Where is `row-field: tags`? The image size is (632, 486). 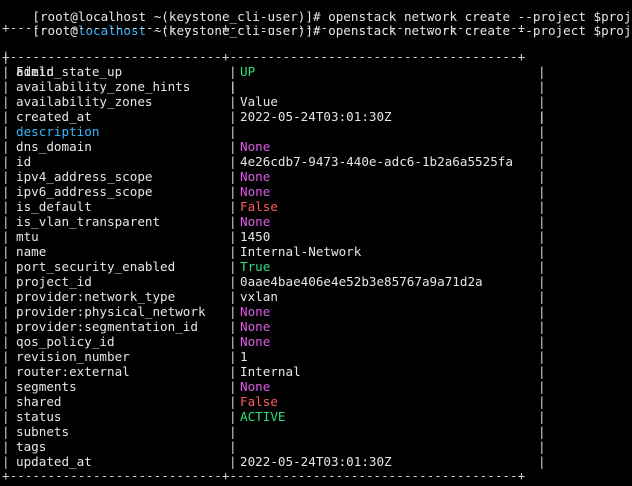 row-field: tags is located at coordinates (31, 446).